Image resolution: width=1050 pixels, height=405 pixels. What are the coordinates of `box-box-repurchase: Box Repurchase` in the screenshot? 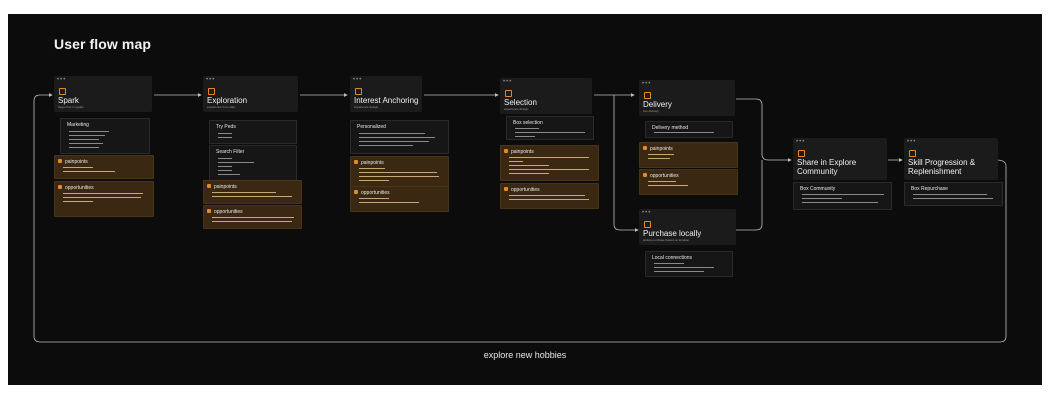 It's located at (953, 194).